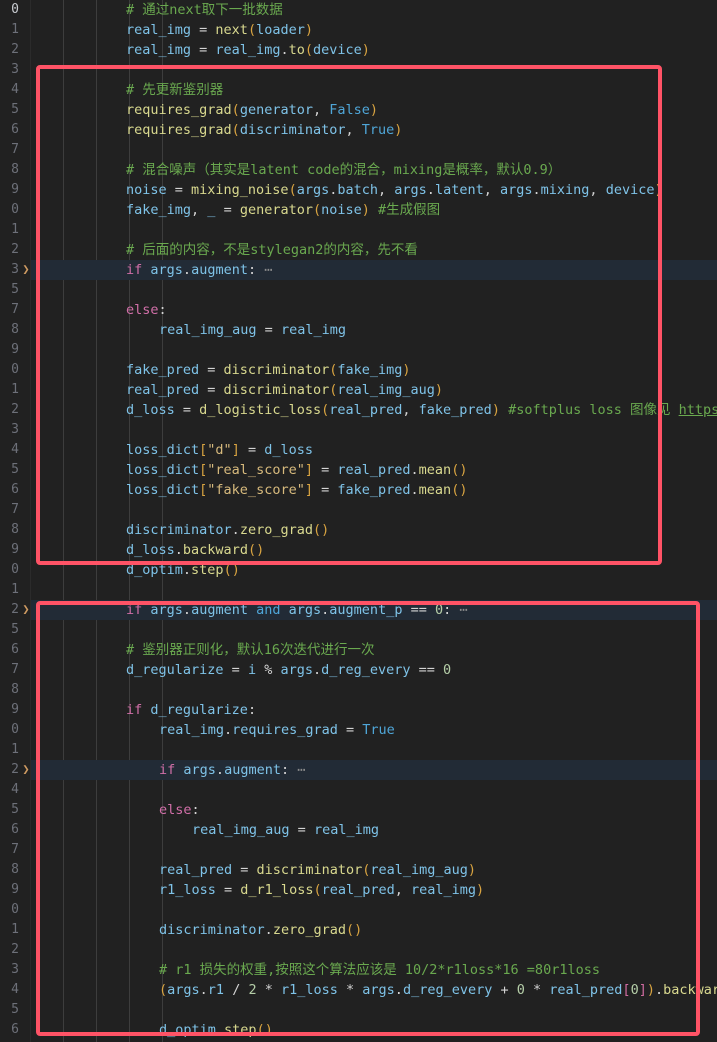 The height and width of the screenshot is (1042, 717). Describe the element at coordinates (134, 610) in the screenshot. I see `token: if` at that location.